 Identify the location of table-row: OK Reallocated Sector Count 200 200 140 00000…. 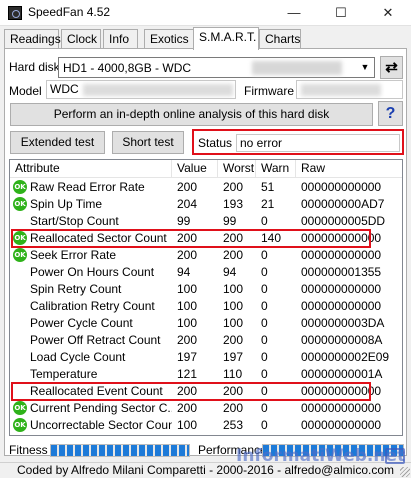
(206, 238).